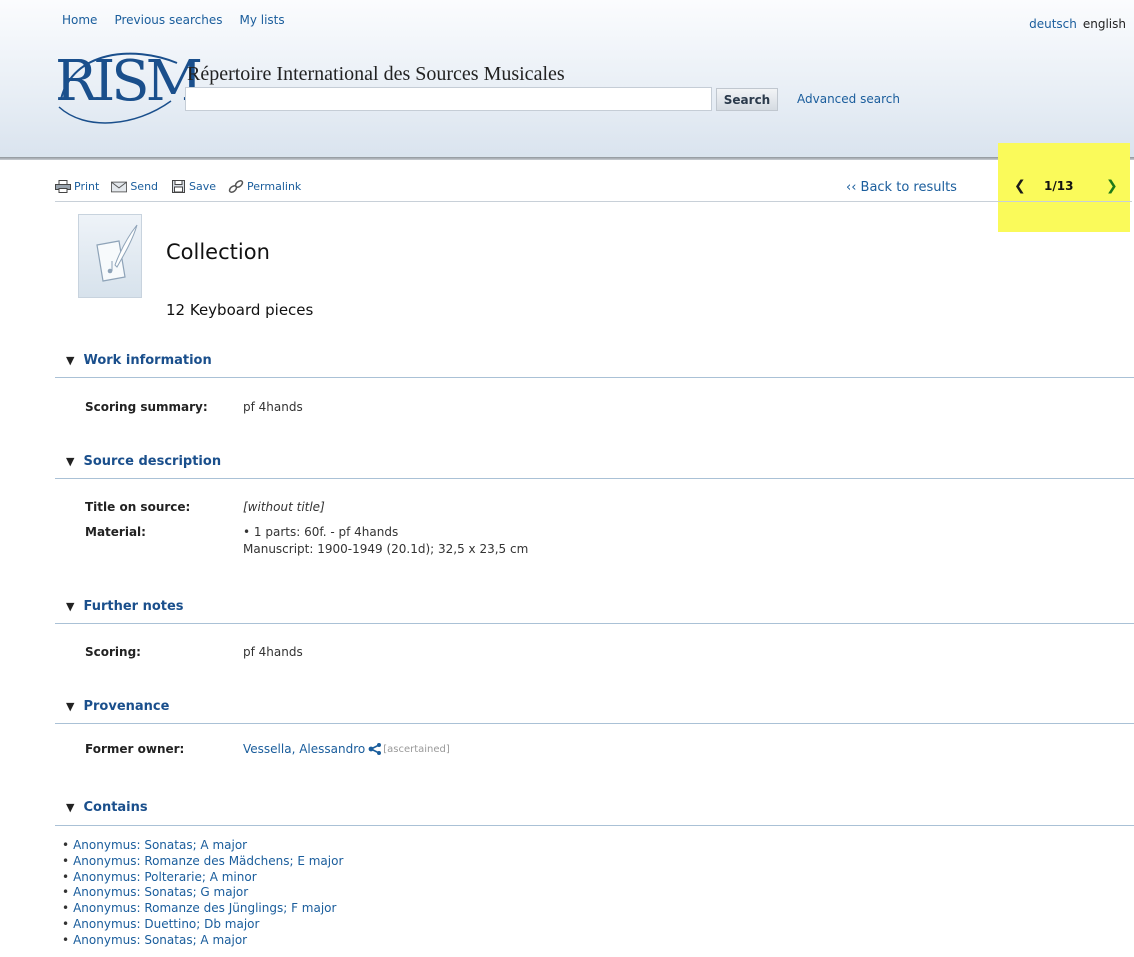 The height and width of the screenshot is (957, 1134). What do you see at coordinates (236, 186) in the screenshot?
I see `link-chain-icon` at bounding box center [236, 186].